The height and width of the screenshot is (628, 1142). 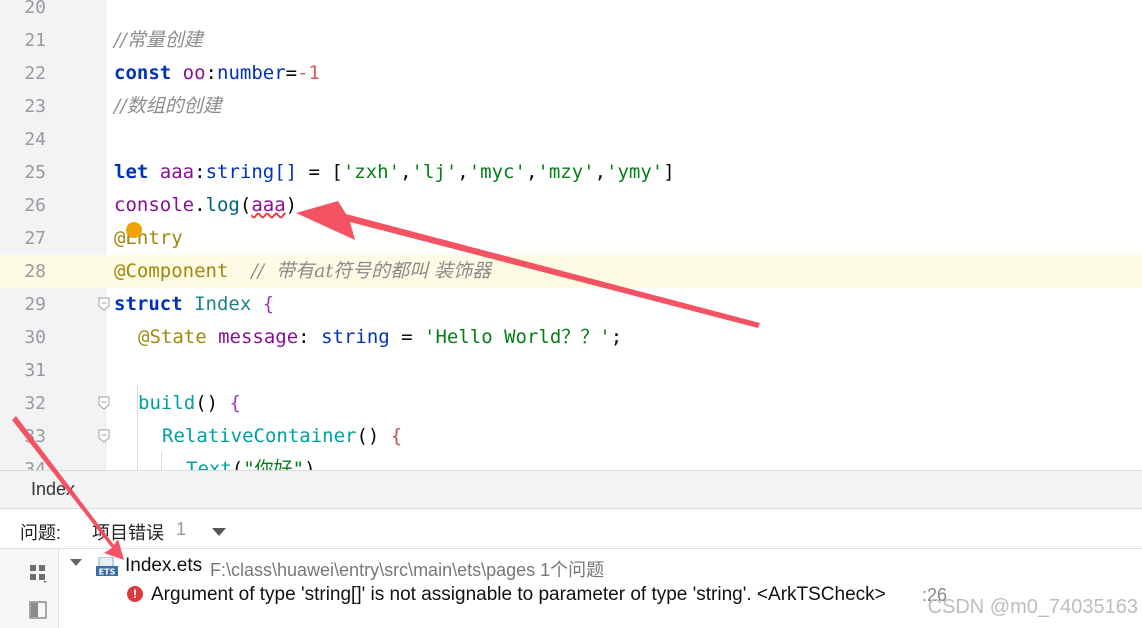 I want to click on group-by-icon, so click(x=39, y=573).